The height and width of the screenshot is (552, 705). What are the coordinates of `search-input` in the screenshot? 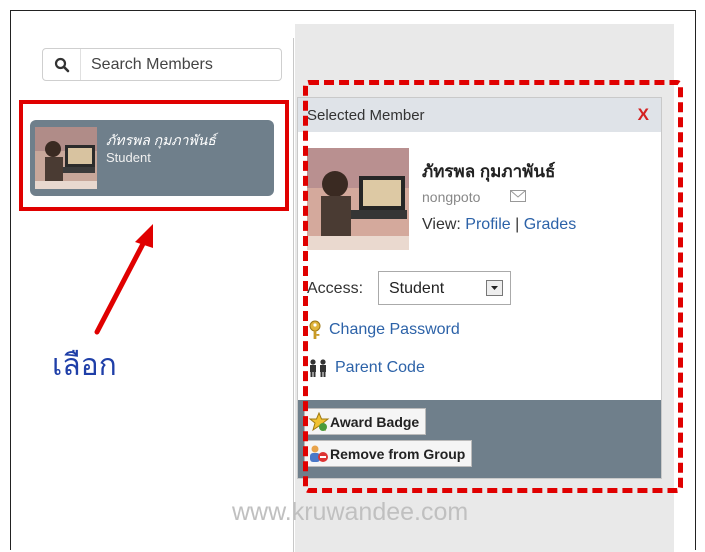 It's located at (176, 64).